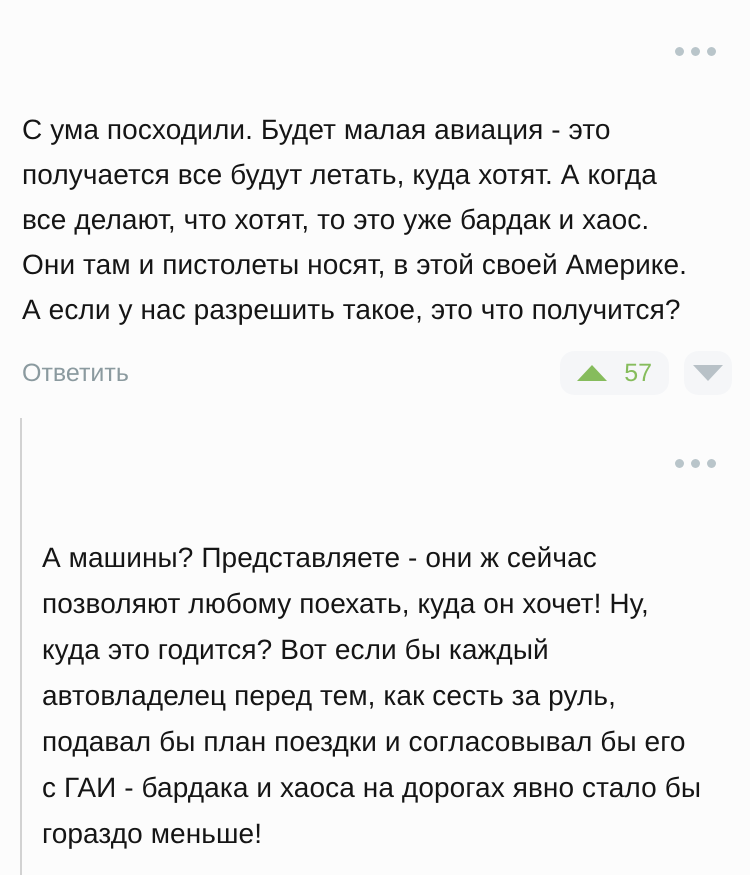  Describe the element at coordinates (592, 373) in the screenshot. I see `up-triangle-icon` at that location.